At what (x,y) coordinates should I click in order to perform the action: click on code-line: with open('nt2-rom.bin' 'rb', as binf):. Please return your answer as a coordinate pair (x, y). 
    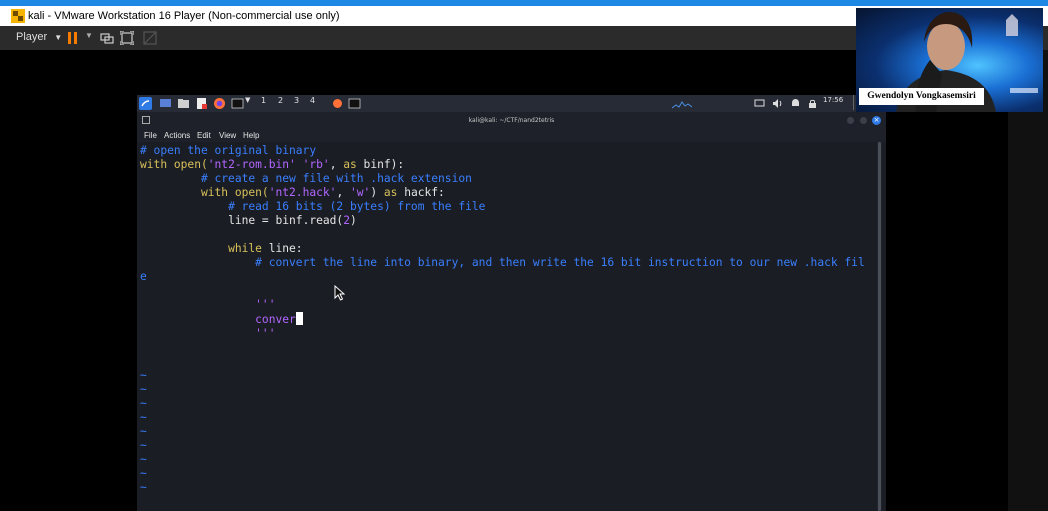
    Looking at the image, I should click on (272, 164).